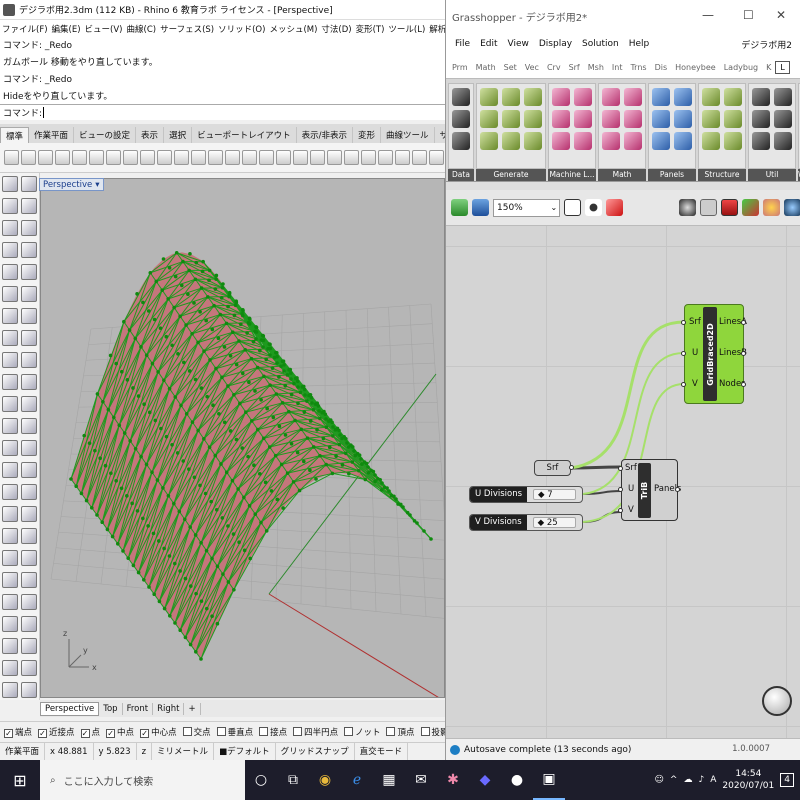 This screenshot has width=800, height=800. I want to click on save-file-icon, so click(480, 207).